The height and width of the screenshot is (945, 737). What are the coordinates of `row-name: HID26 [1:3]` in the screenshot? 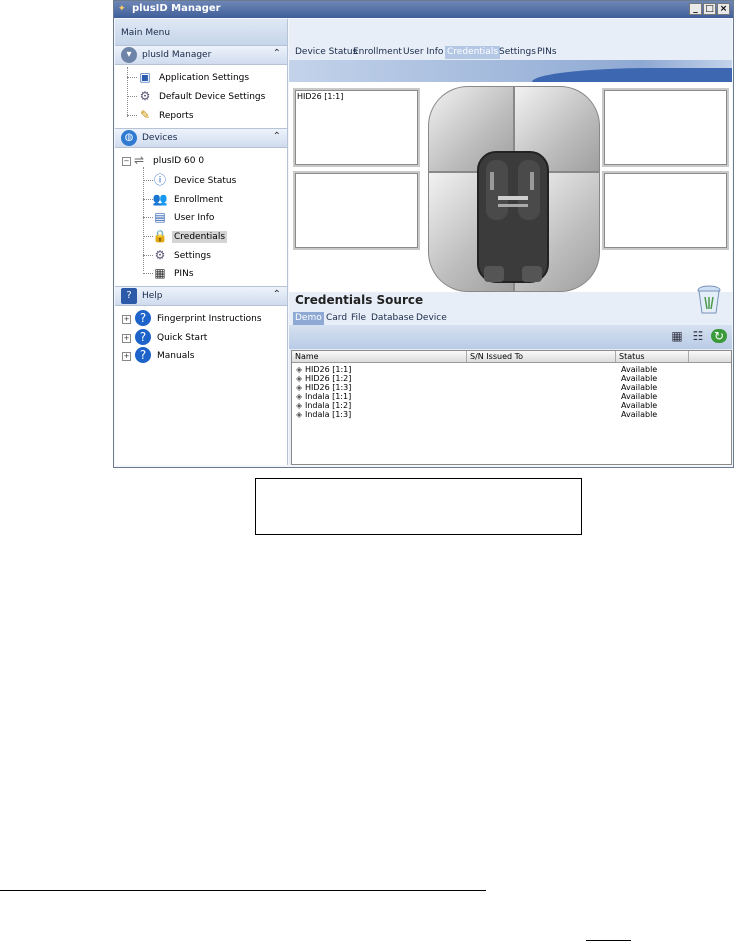 It's located at (328, 387).